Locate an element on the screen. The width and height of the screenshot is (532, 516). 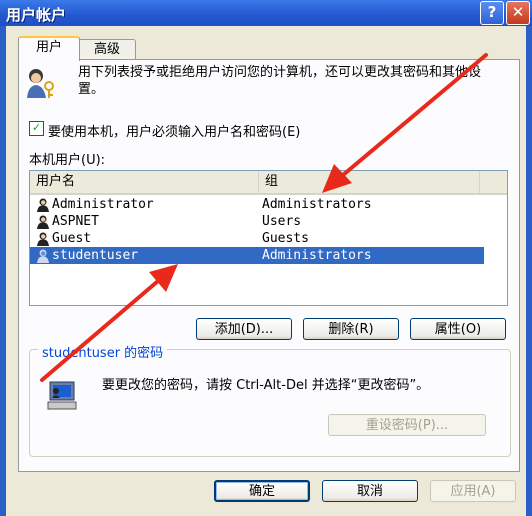
password-icon is located at coordinates (62, 395).